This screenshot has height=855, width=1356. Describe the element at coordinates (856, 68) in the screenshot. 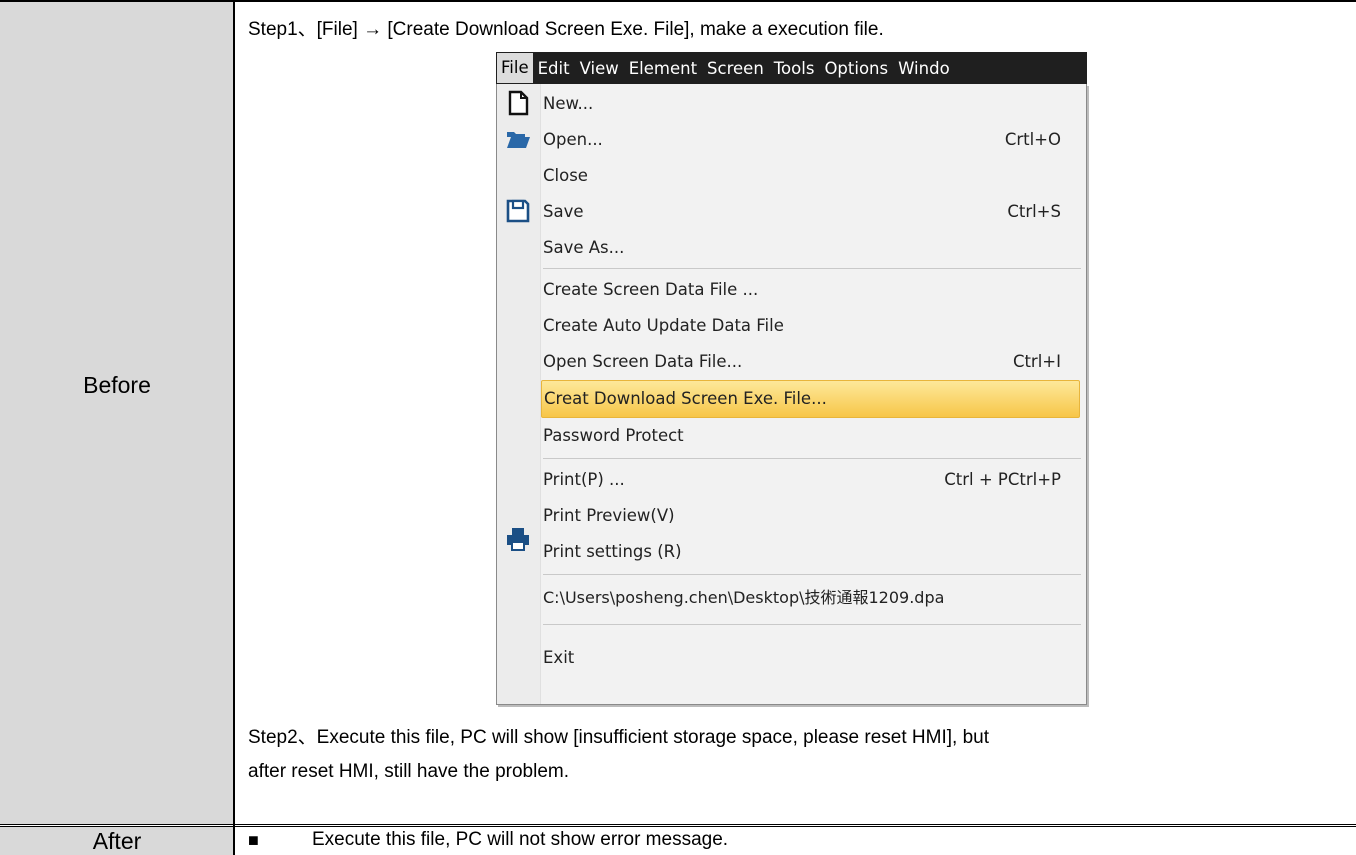

I see `menu-options: Options` at that location.